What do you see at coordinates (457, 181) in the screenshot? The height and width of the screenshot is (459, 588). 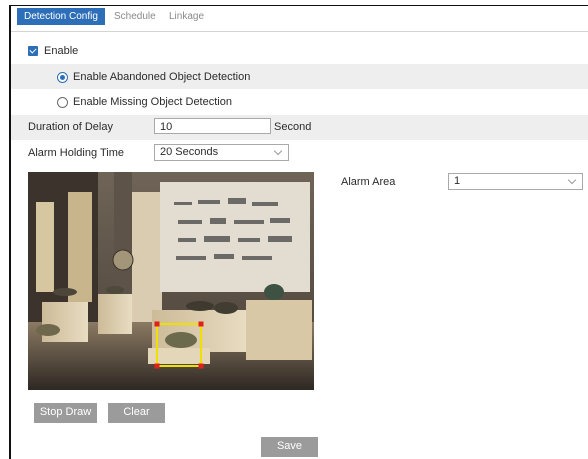 I see `alarm-area-value: 1` at bounding box center [457, 181].